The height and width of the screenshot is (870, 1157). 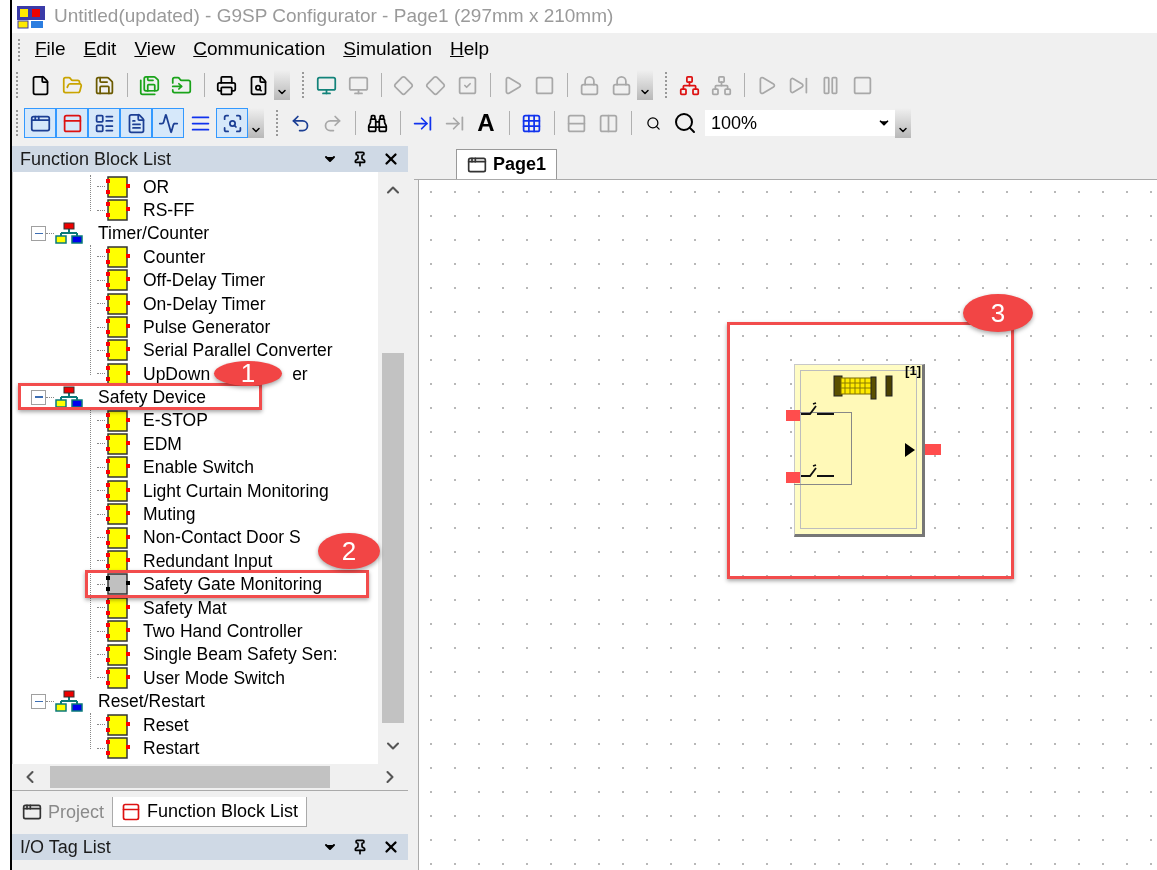 I want to click on menu-item: Communication, so click(x=259, y=49).